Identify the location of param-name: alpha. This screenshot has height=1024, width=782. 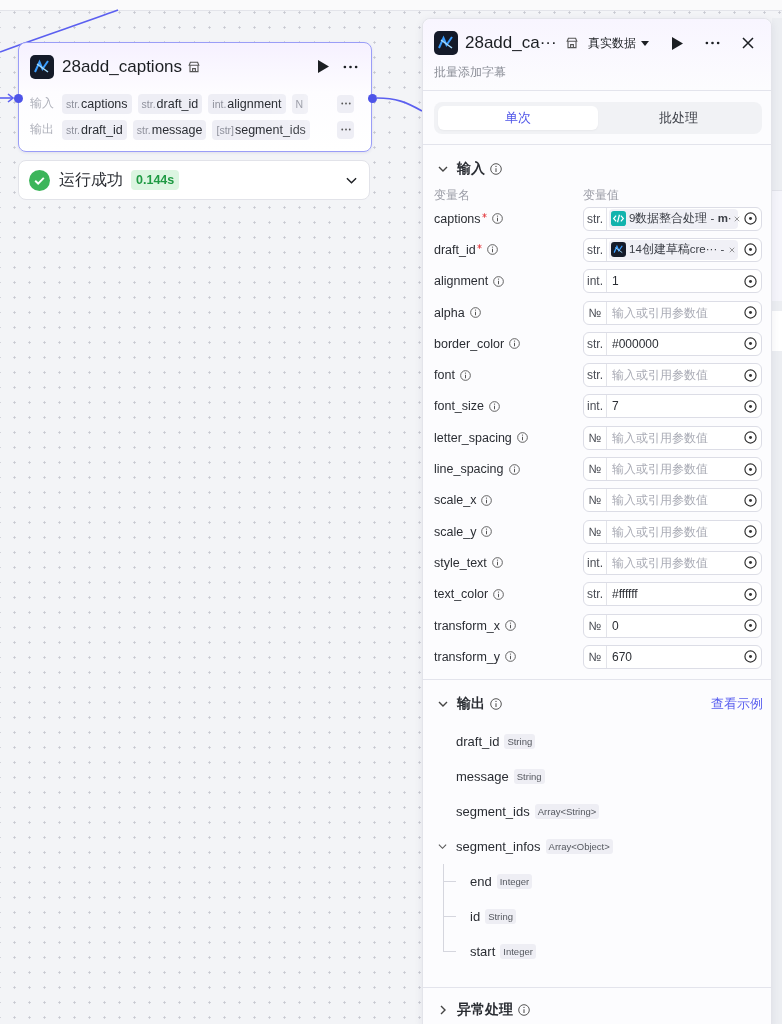
(449, 312).